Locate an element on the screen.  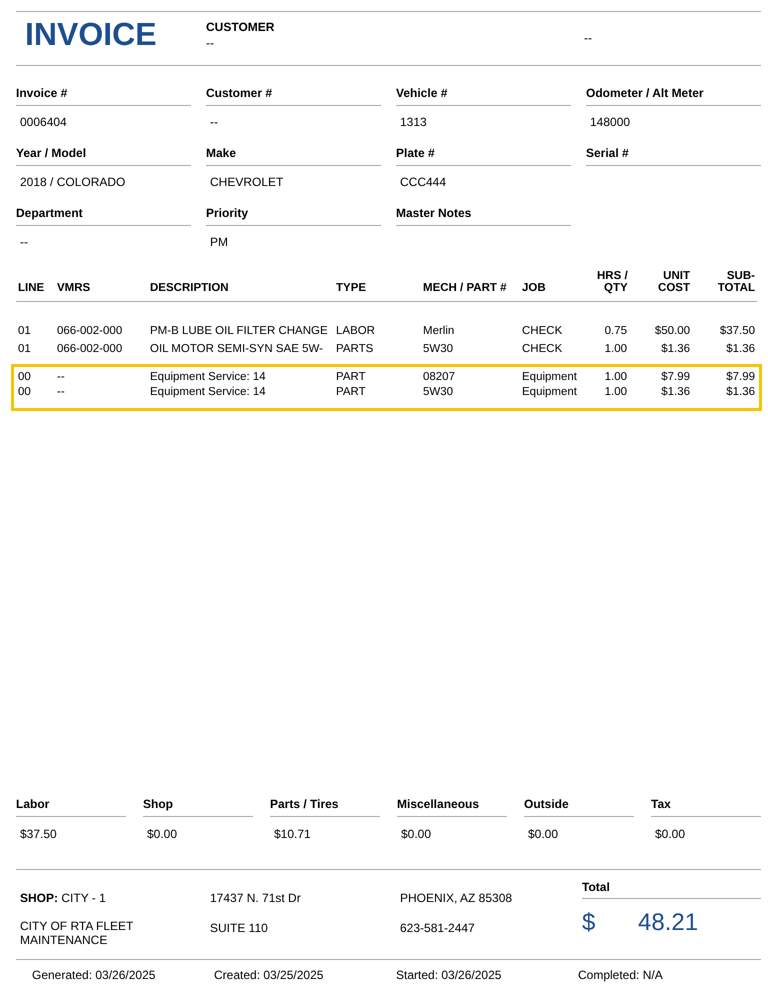
field-value: 2018 / COLORADO is located at coordinates (73, 182).